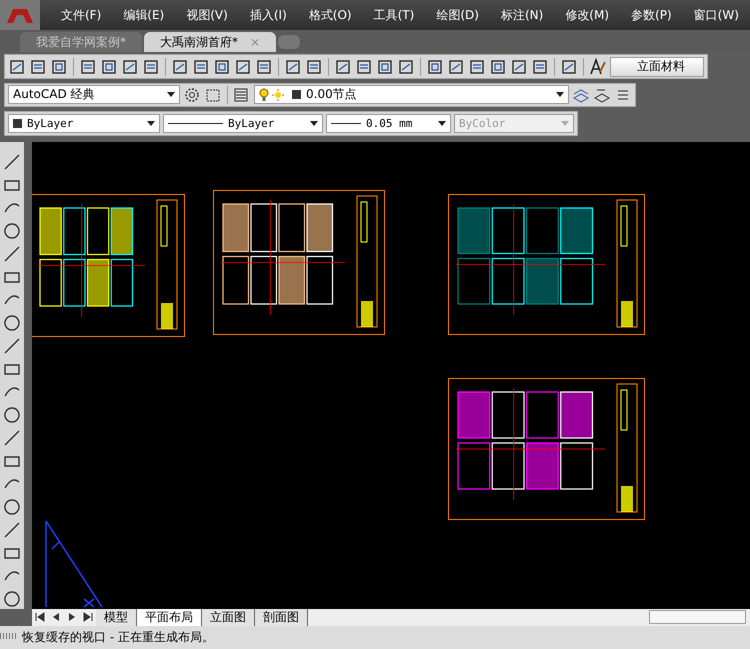 The width and height of the screenshot is (750, 649). What do you see at coordinates (74, 563) in the screenshot?
I see `ucs-axis-icon` at bounding box center [74, 563].